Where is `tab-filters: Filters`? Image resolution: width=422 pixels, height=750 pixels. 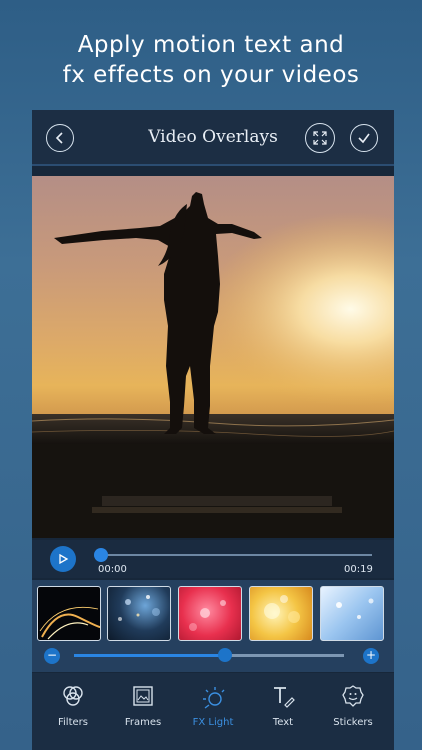
tab-filters: Filters is located at coordinates (73, 705).